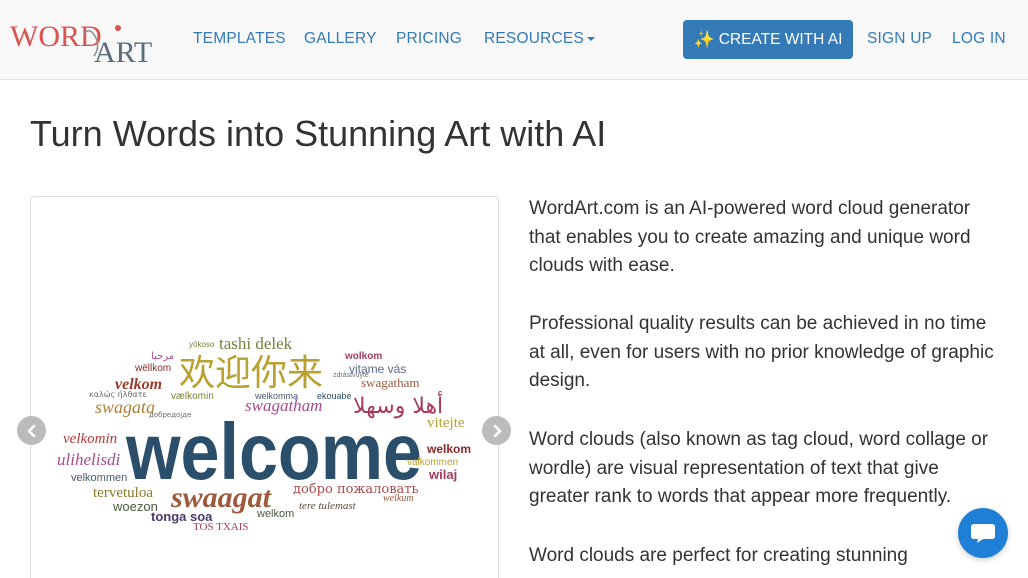 Image resolution: width=1028 pixels, height=578 pixels. What do you see at coordinates (328, 506) in the screenshot?
I see `cloud-word: tere tulemast` at bounding box center [328, 506].